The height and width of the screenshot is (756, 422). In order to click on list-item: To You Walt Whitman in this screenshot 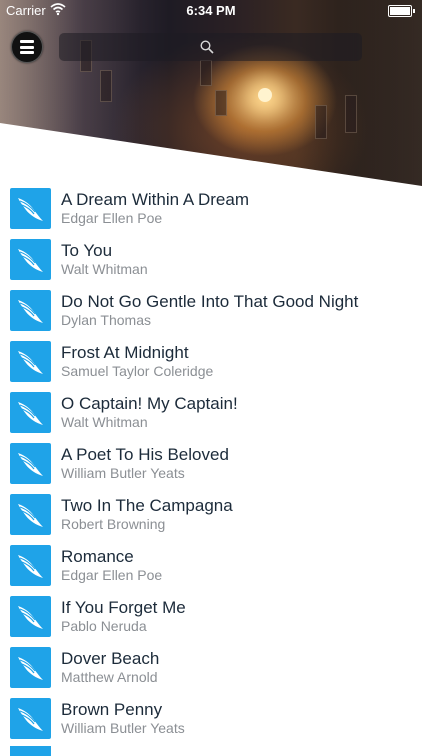, I will do `click(211, 261)`.